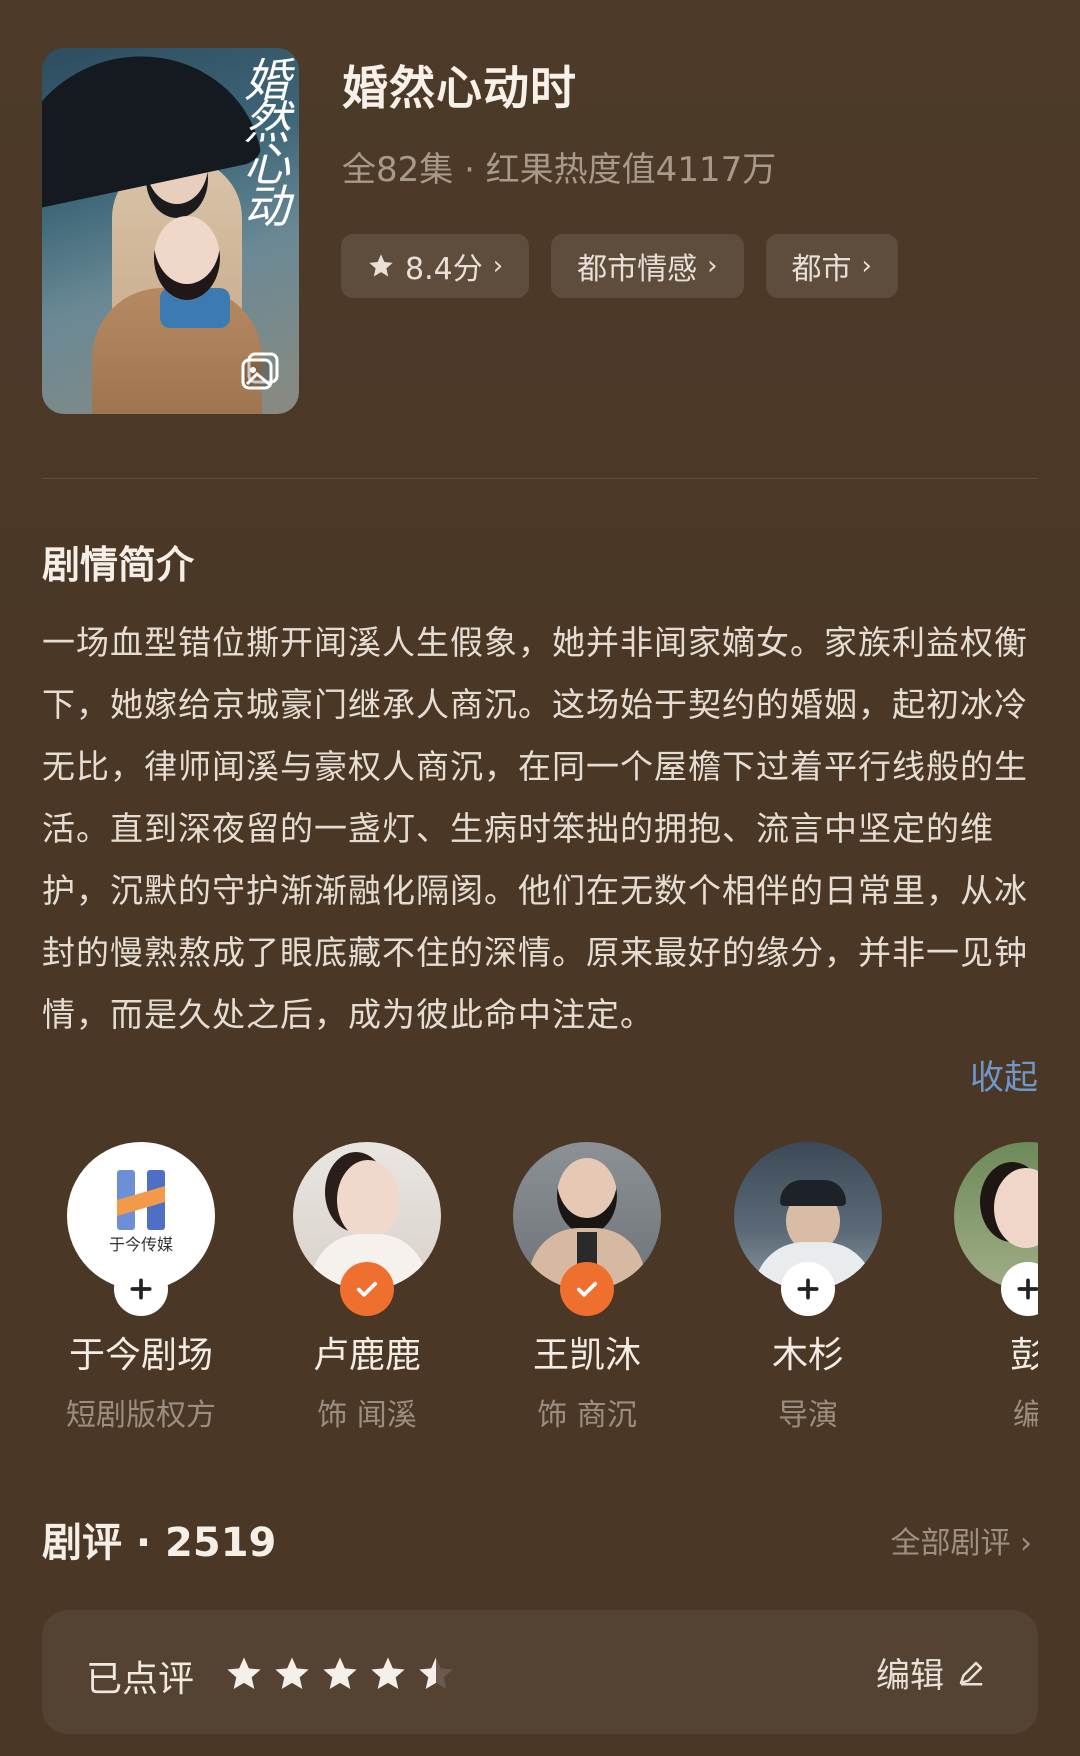  I want to click on rating-stars, so click(340, 1674).